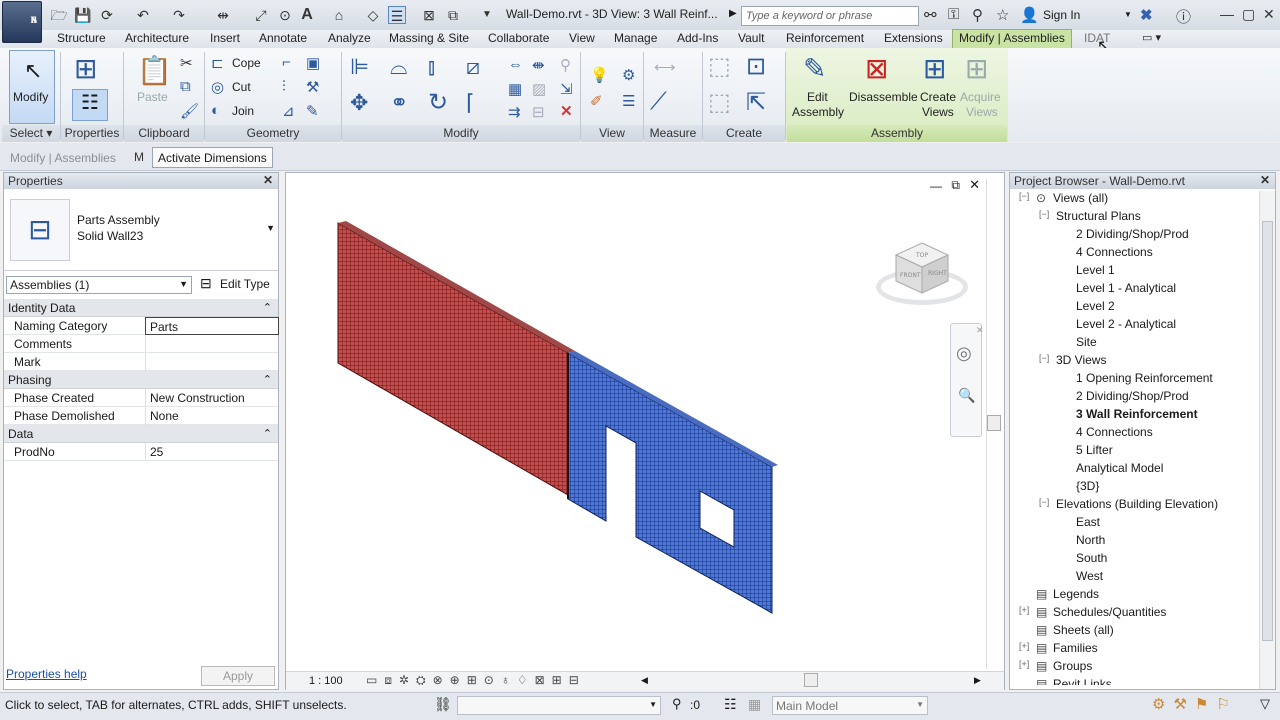 The height and width of the screenshot is (720, 1280). Describe the element at coordinates (977, 680) in the screenshot. I see `hscroll-right-icon: ▶` at that location.